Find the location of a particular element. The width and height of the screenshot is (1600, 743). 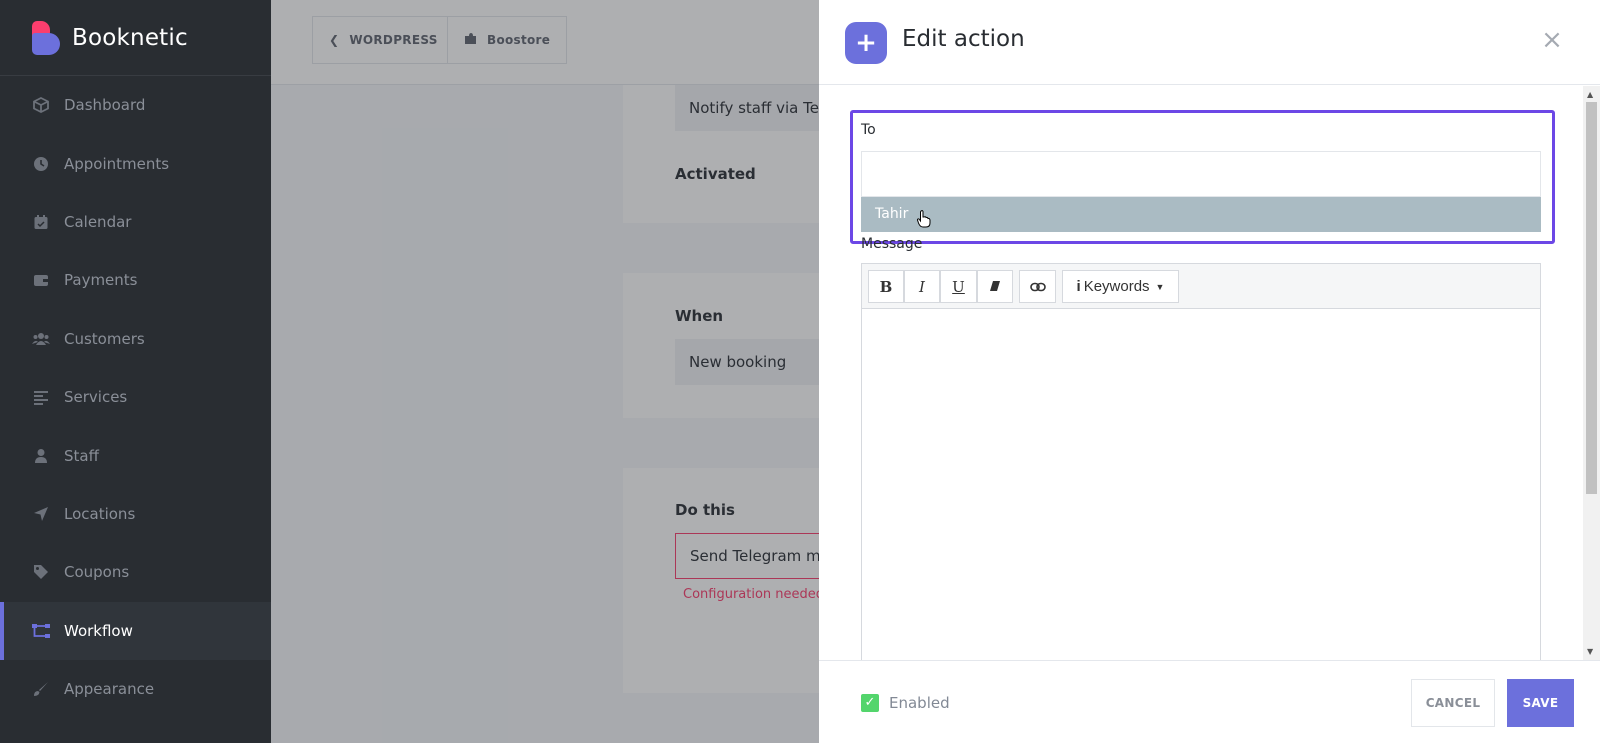

user-icon is located at coordinates (41, 456).